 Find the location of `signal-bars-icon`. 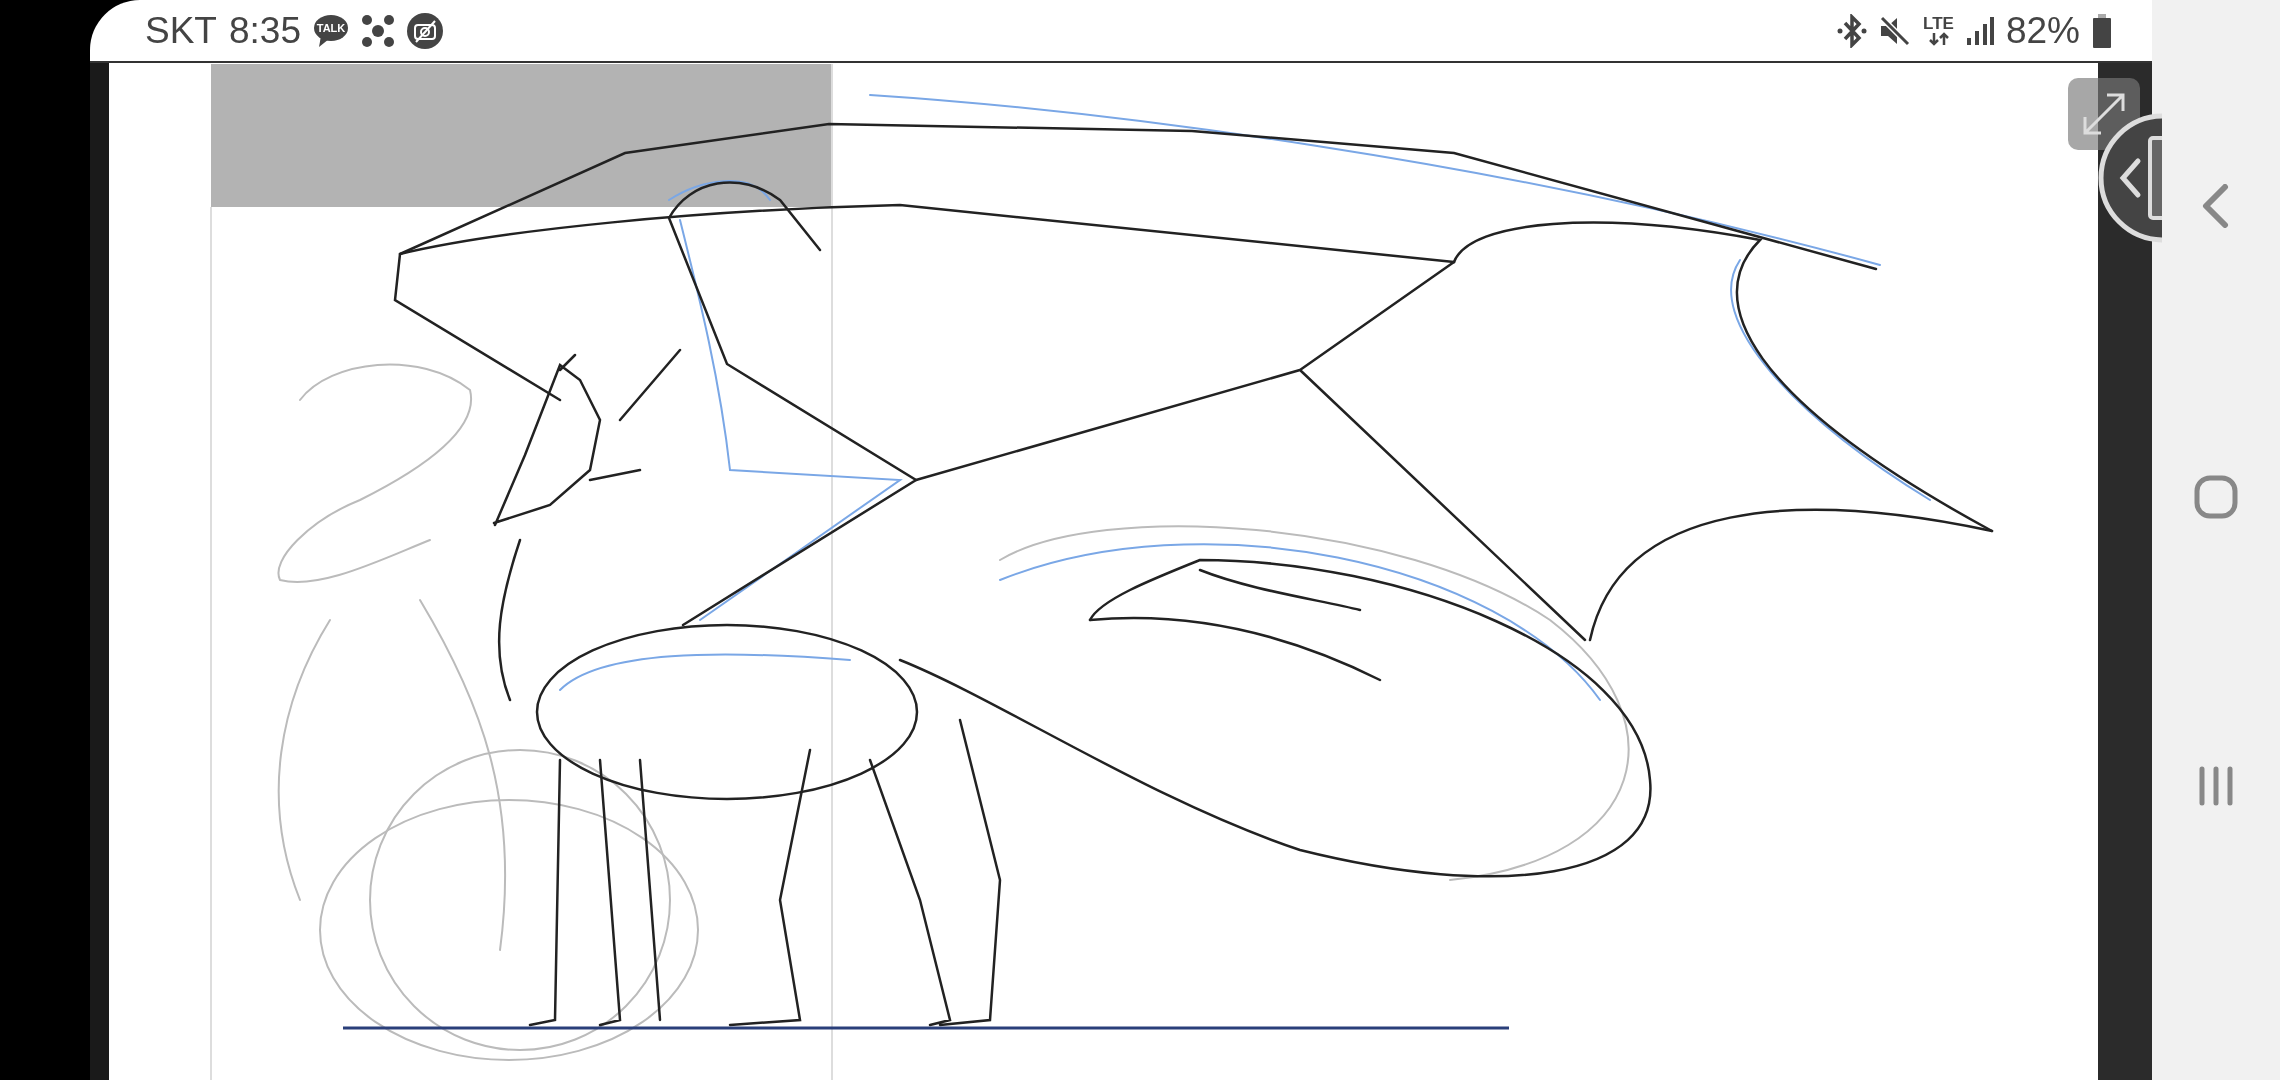

signal-bars-icon is located at coordinates (1979, 30).